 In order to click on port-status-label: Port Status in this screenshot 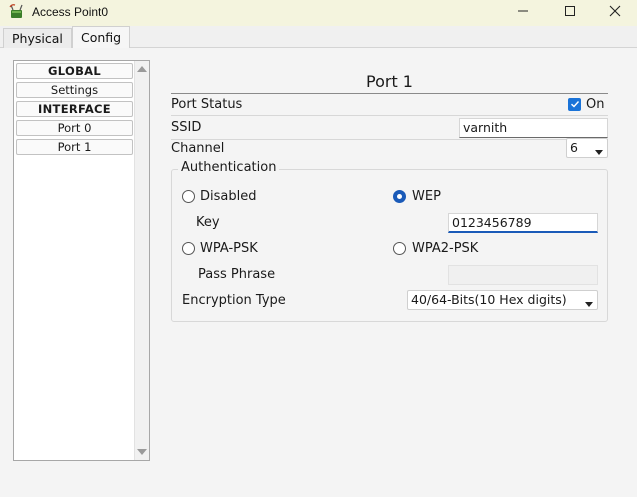, I will do `click(207, 104)`.